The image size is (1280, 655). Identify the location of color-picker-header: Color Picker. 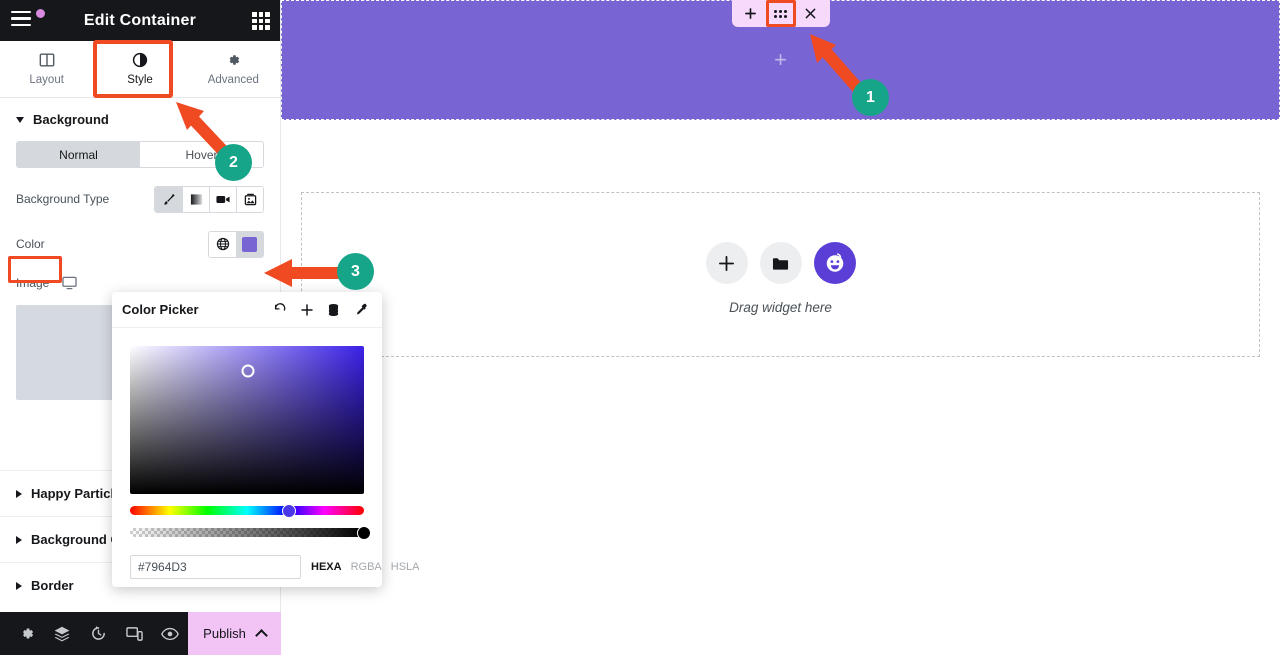
(247, 310).